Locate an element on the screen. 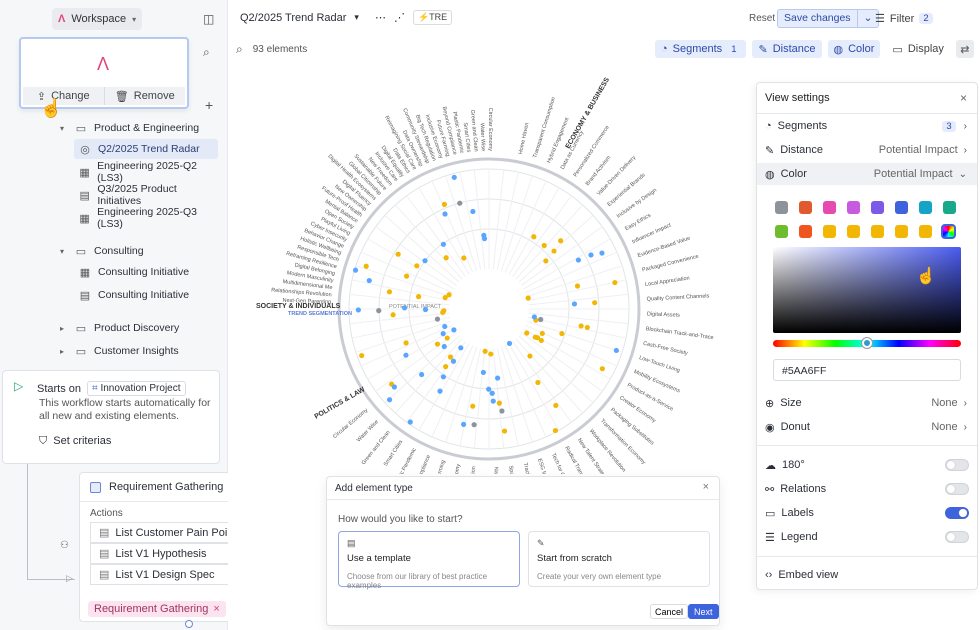  legend-toggle is located at coordinates (957, 537).